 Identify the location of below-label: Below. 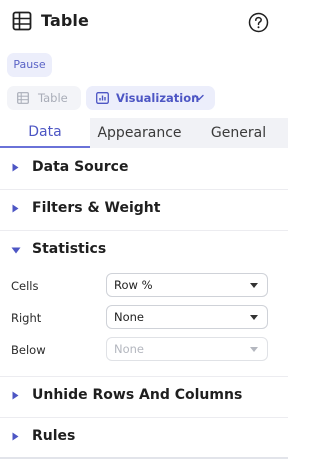
(28, 350).